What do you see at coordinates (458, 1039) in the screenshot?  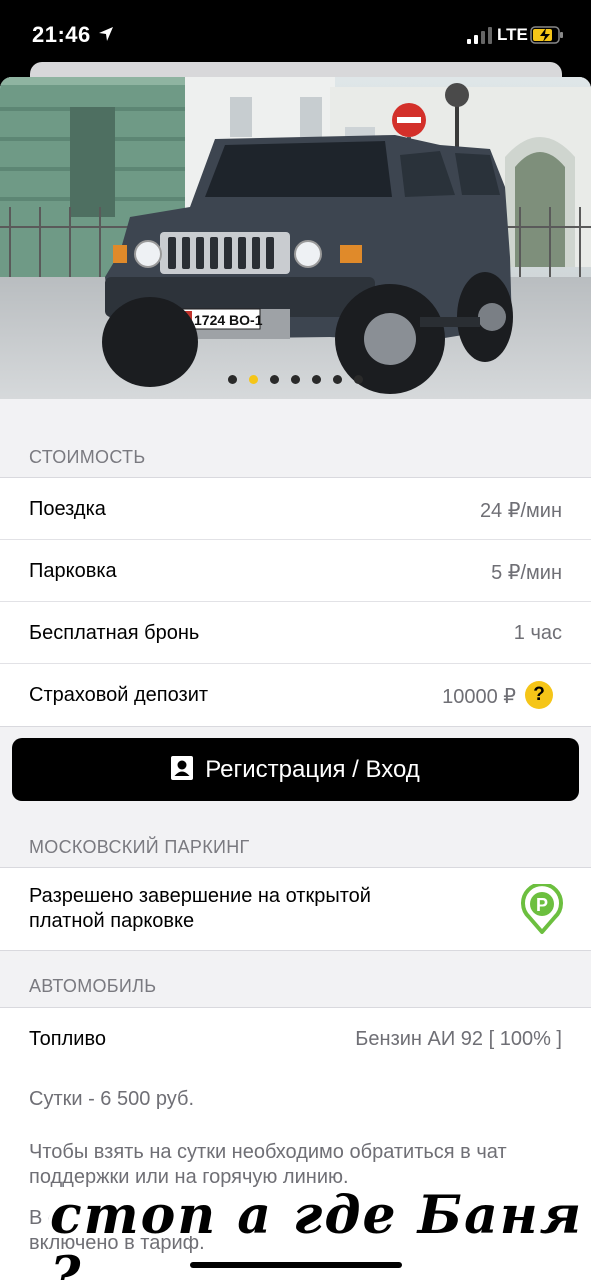 I see `fuel-value: Бензин АИ 92 [ 100% ]` at bounding box center [458, 1039].